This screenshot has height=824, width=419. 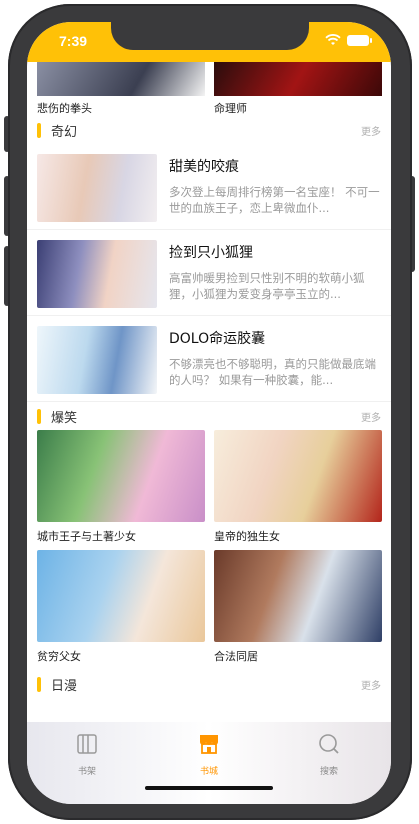 I want to click on comic-title: 城市王子与土著少女, so click(x=86, y=536).